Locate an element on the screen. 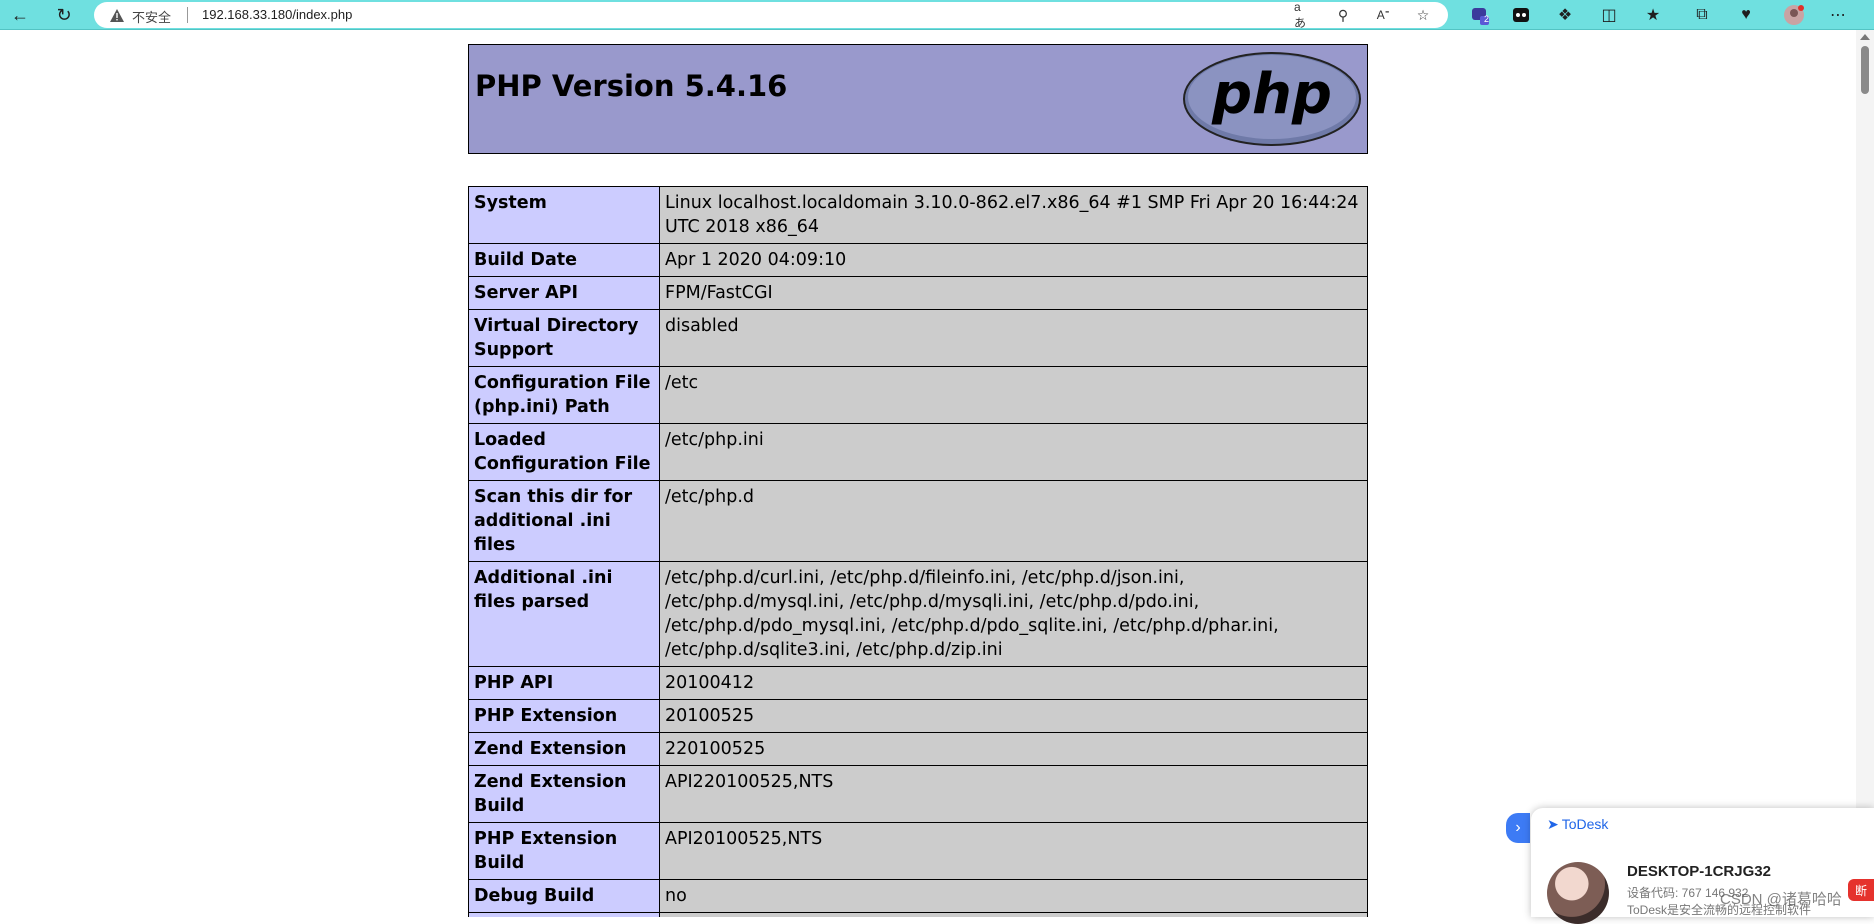 This screenshot has height=924, width=1874. row-key: Zend Extension is located at coordinates (564, 749).